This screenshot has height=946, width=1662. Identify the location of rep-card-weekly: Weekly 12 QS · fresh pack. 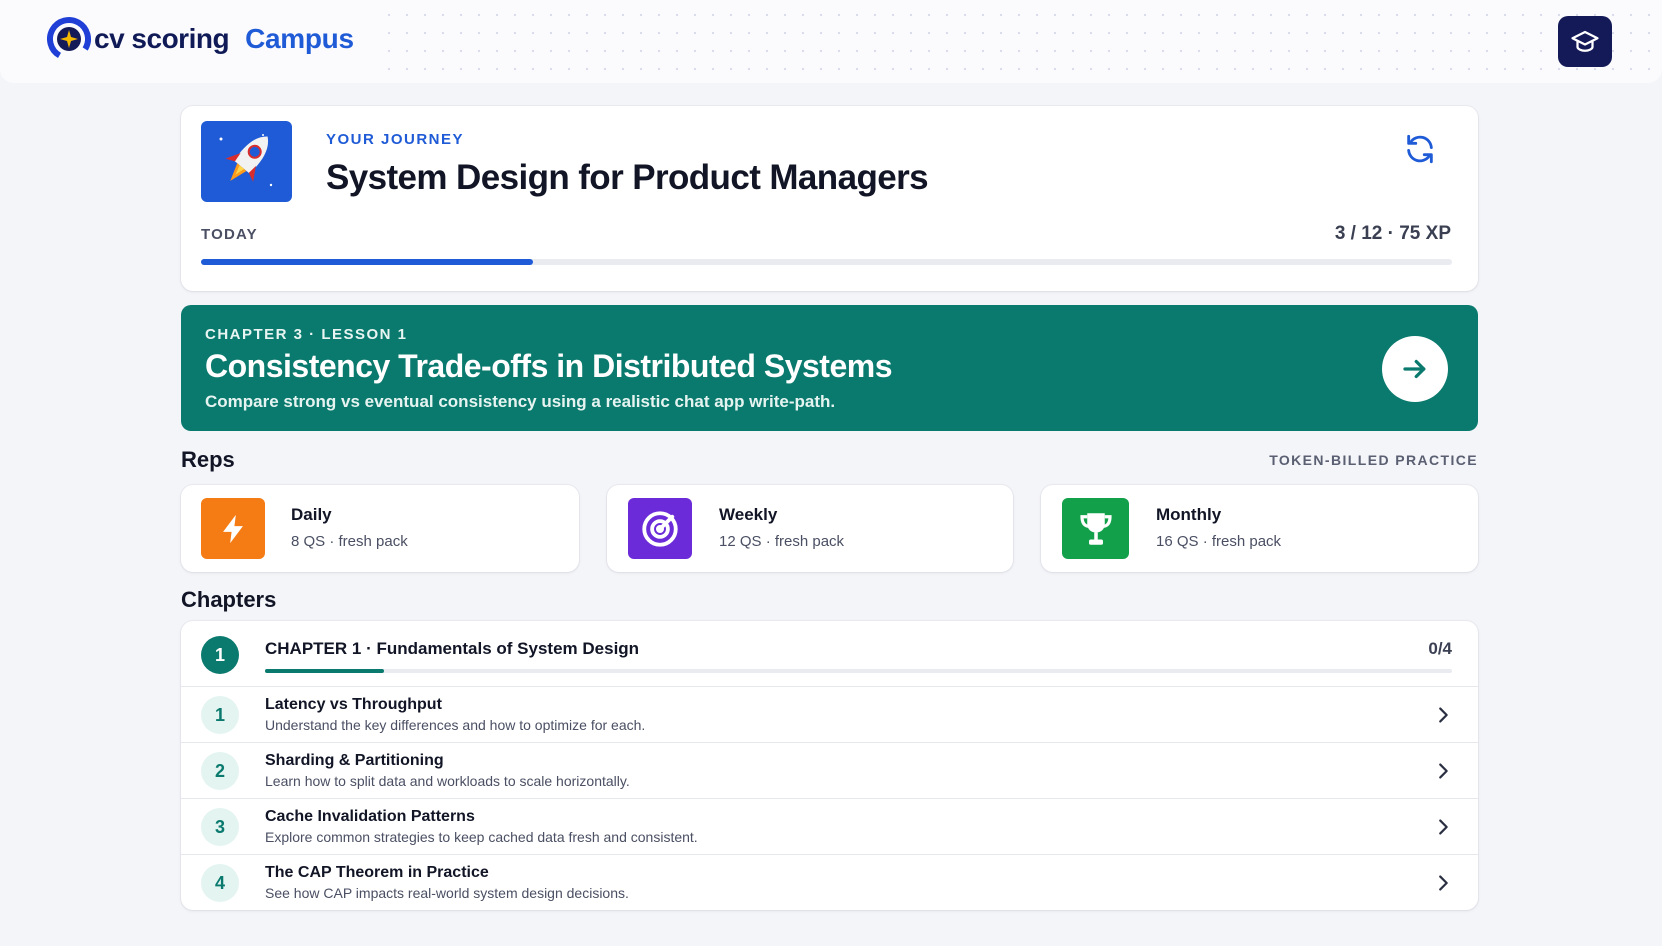
(810, 528).